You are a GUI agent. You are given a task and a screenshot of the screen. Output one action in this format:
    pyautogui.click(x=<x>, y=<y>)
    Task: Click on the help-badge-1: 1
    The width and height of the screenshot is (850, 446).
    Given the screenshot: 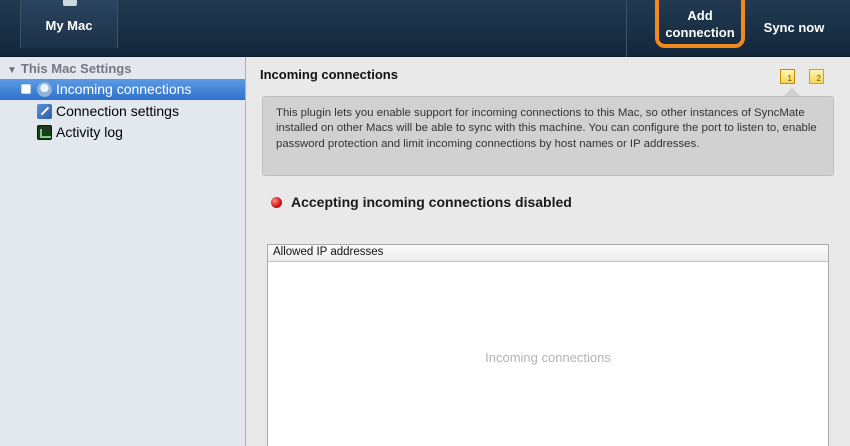 What is the action you would take?
    pyautogui.click(x=787, y=76)
    